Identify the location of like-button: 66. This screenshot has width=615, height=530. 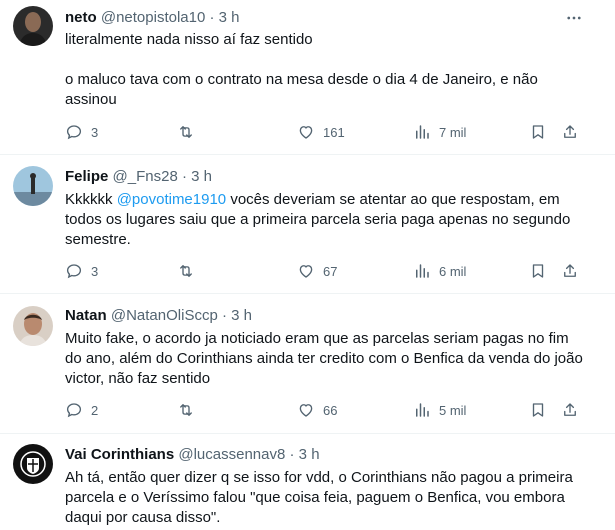
(317, 410).